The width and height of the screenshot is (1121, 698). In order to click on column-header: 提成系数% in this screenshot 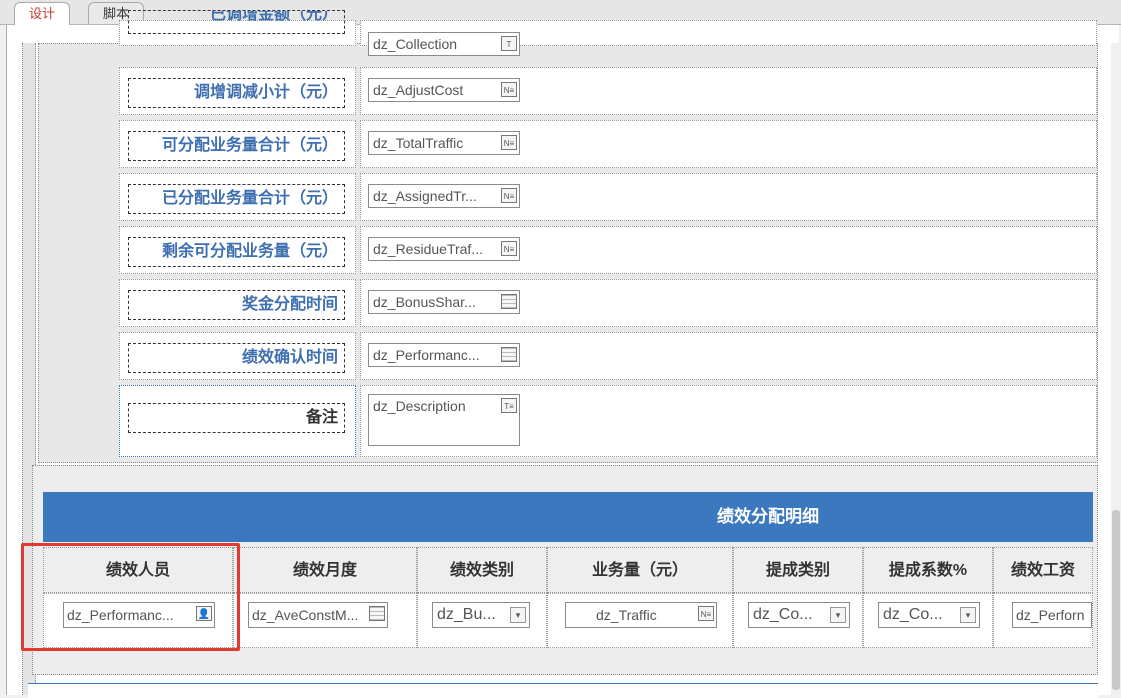, I will do `click(928, 570)`.